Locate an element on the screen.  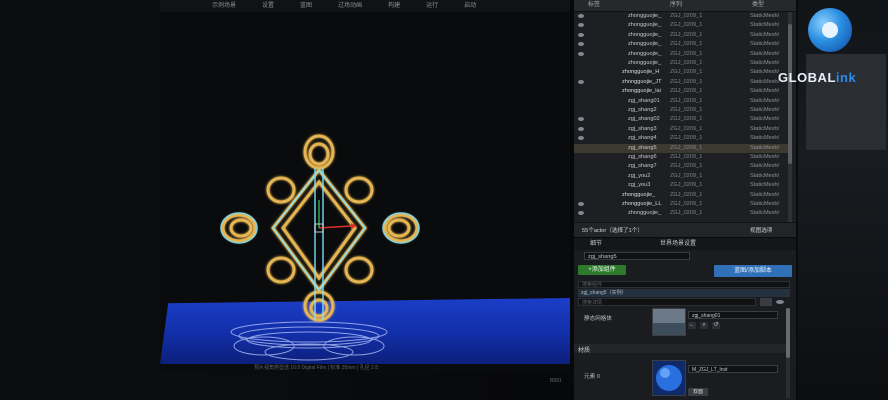
add-component-button: +添加组件 is located at coordinates (602, 270).